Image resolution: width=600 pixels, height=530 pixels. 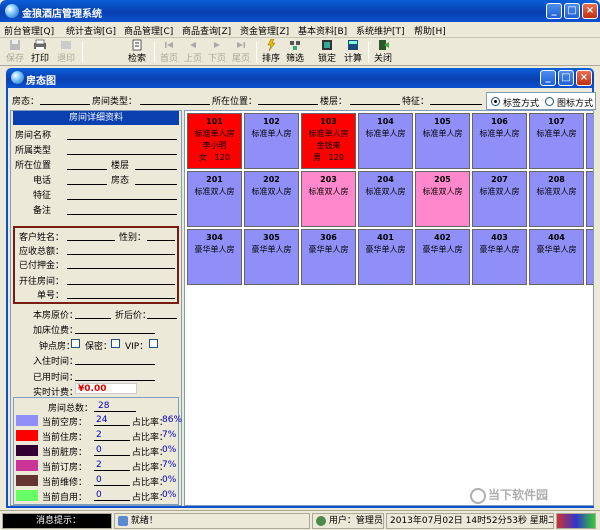 I want to click on search-button: 检索, so click(x=137, y=52).